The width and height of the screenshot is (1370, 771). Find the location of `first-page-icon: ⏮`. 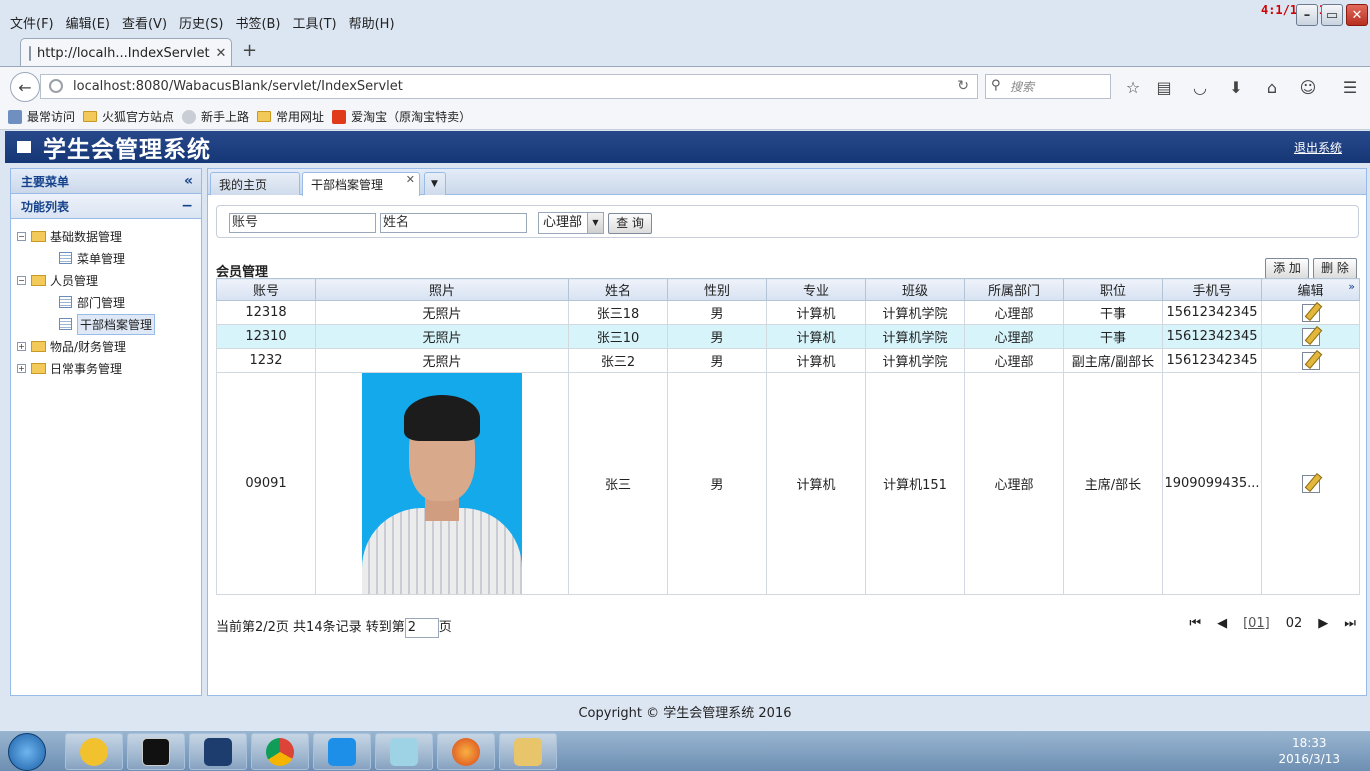

first-page-icon: ⏮ is located at coordinates (1195, 623).